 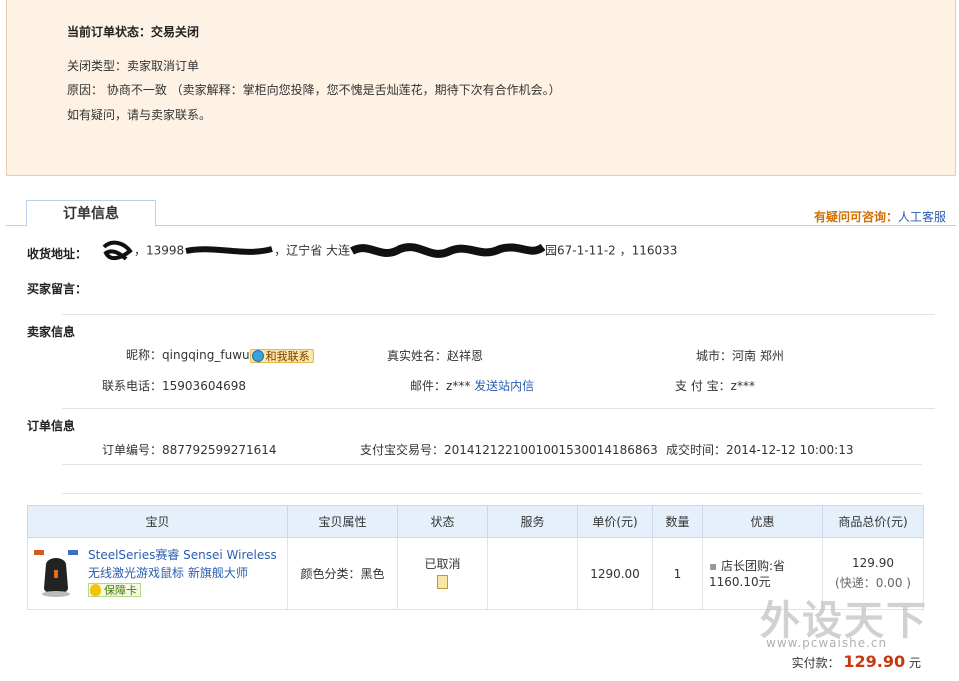 I want to click on table-header-row: 宝贝 宝贝属性 状态 服务 单价(元) 数量 优惠 商品总价(元), so click(x=475, y=521).